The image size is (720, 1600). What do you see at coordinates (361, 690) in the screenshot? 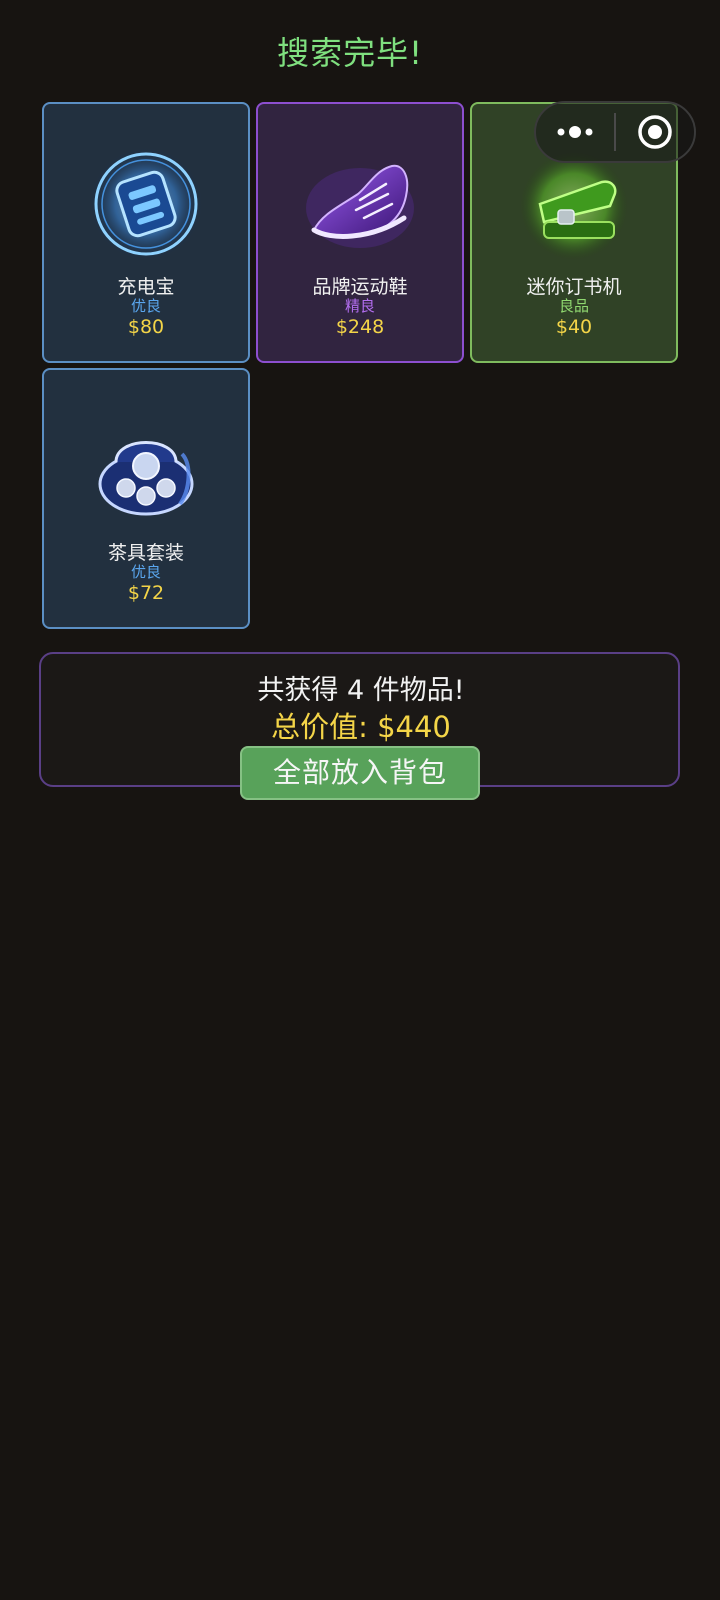
I see `item-count-text: 共获得 4 件物品!` at bounding box center [361, 690].